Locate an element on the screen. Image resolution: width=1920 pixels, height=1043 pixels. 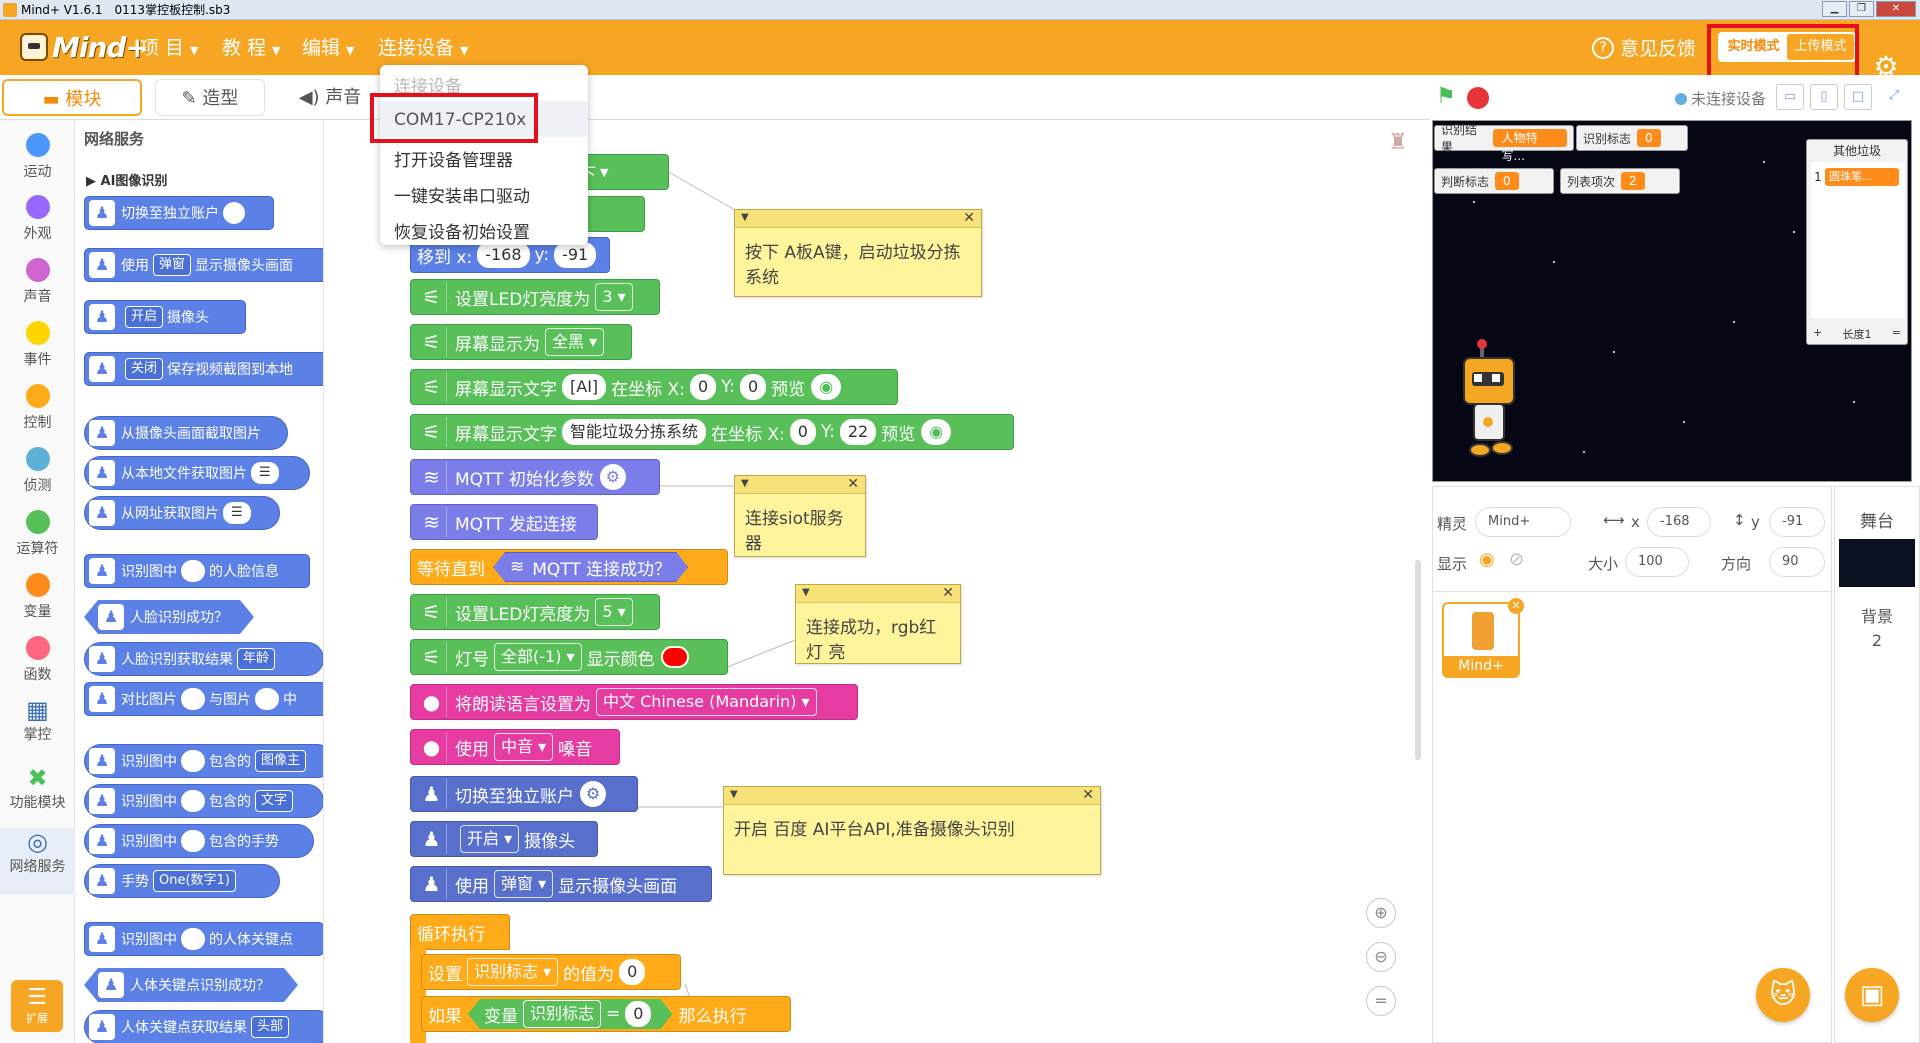
brightness-dropdown: 5 ▾ is located at coordinates (614, 612).